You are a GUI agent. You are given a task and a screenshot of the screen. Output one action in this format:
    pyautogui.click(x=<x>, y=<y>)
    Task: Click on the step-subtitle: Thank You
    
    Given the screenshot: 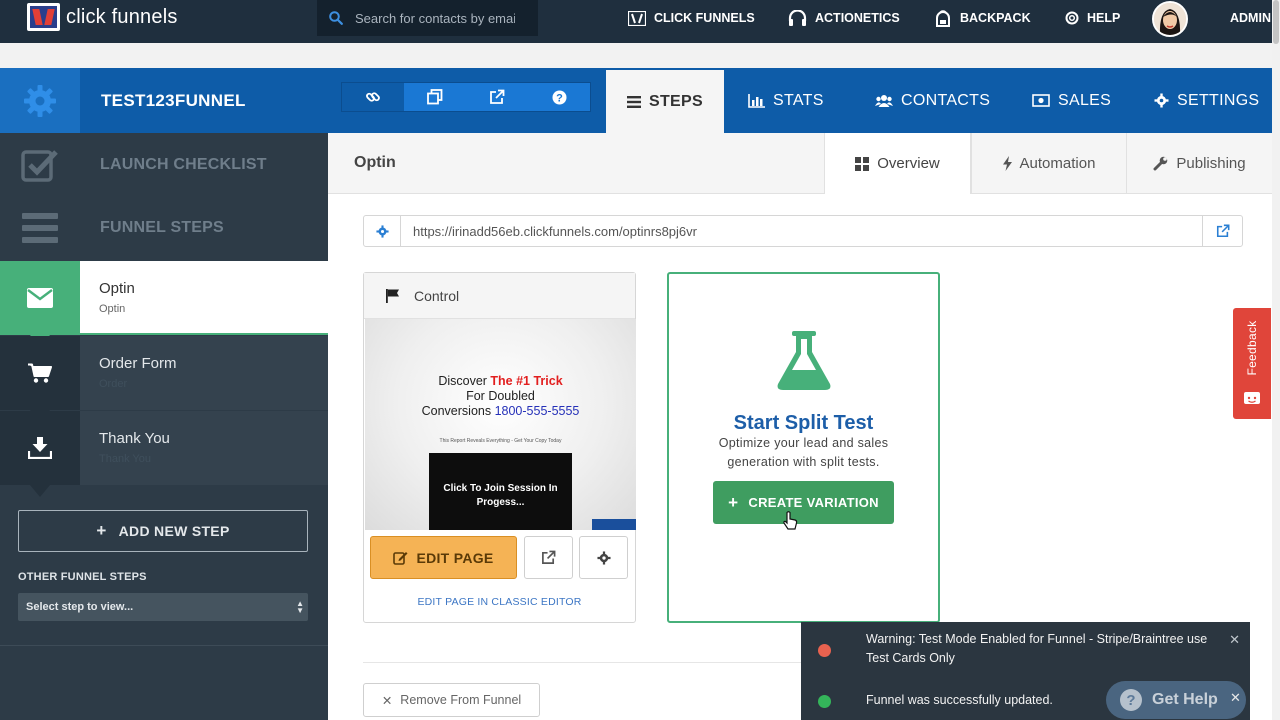 What is the action you would take?
    pyautogui.click(x=125, y=459)
    